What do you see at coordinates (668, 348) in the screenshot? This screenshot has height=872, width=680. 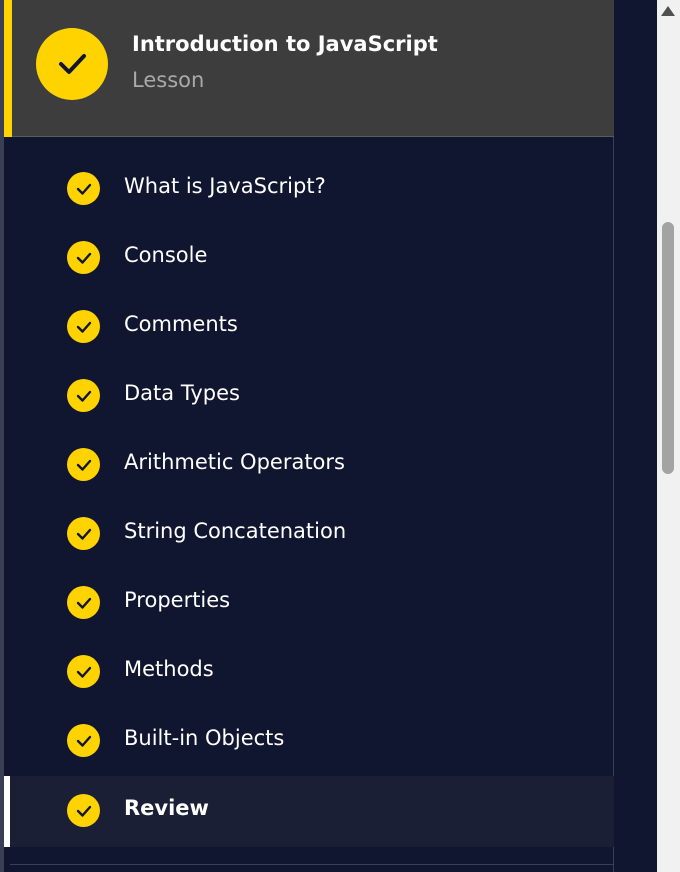 I see `scrollbar-thumb` at bounding box center [668, 348].